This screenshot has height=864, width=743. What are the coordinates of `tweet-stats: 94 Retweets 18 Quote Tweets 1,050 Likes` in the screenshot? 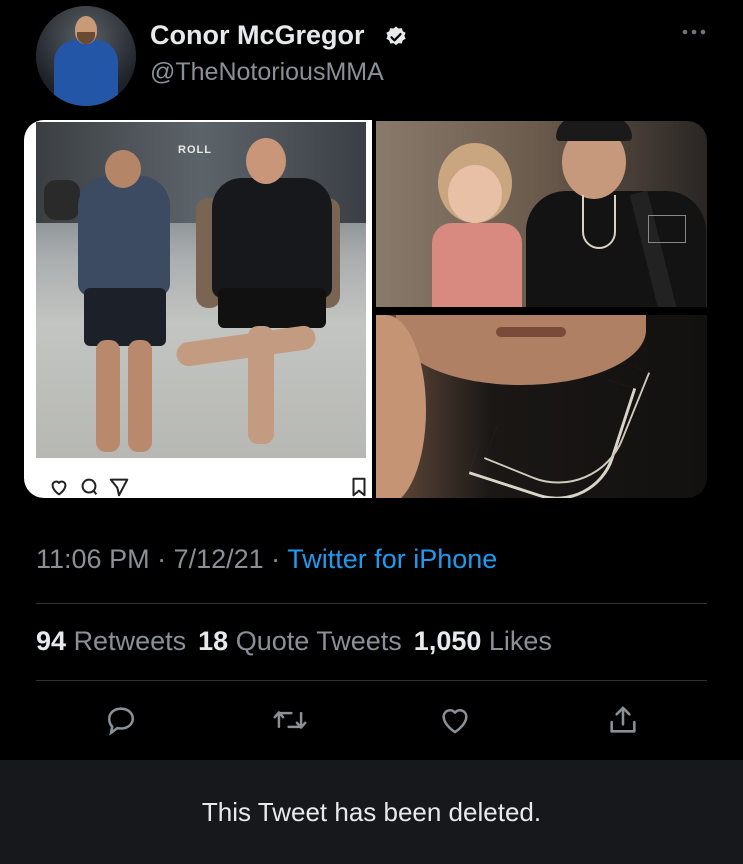 It's located at (294, 641).